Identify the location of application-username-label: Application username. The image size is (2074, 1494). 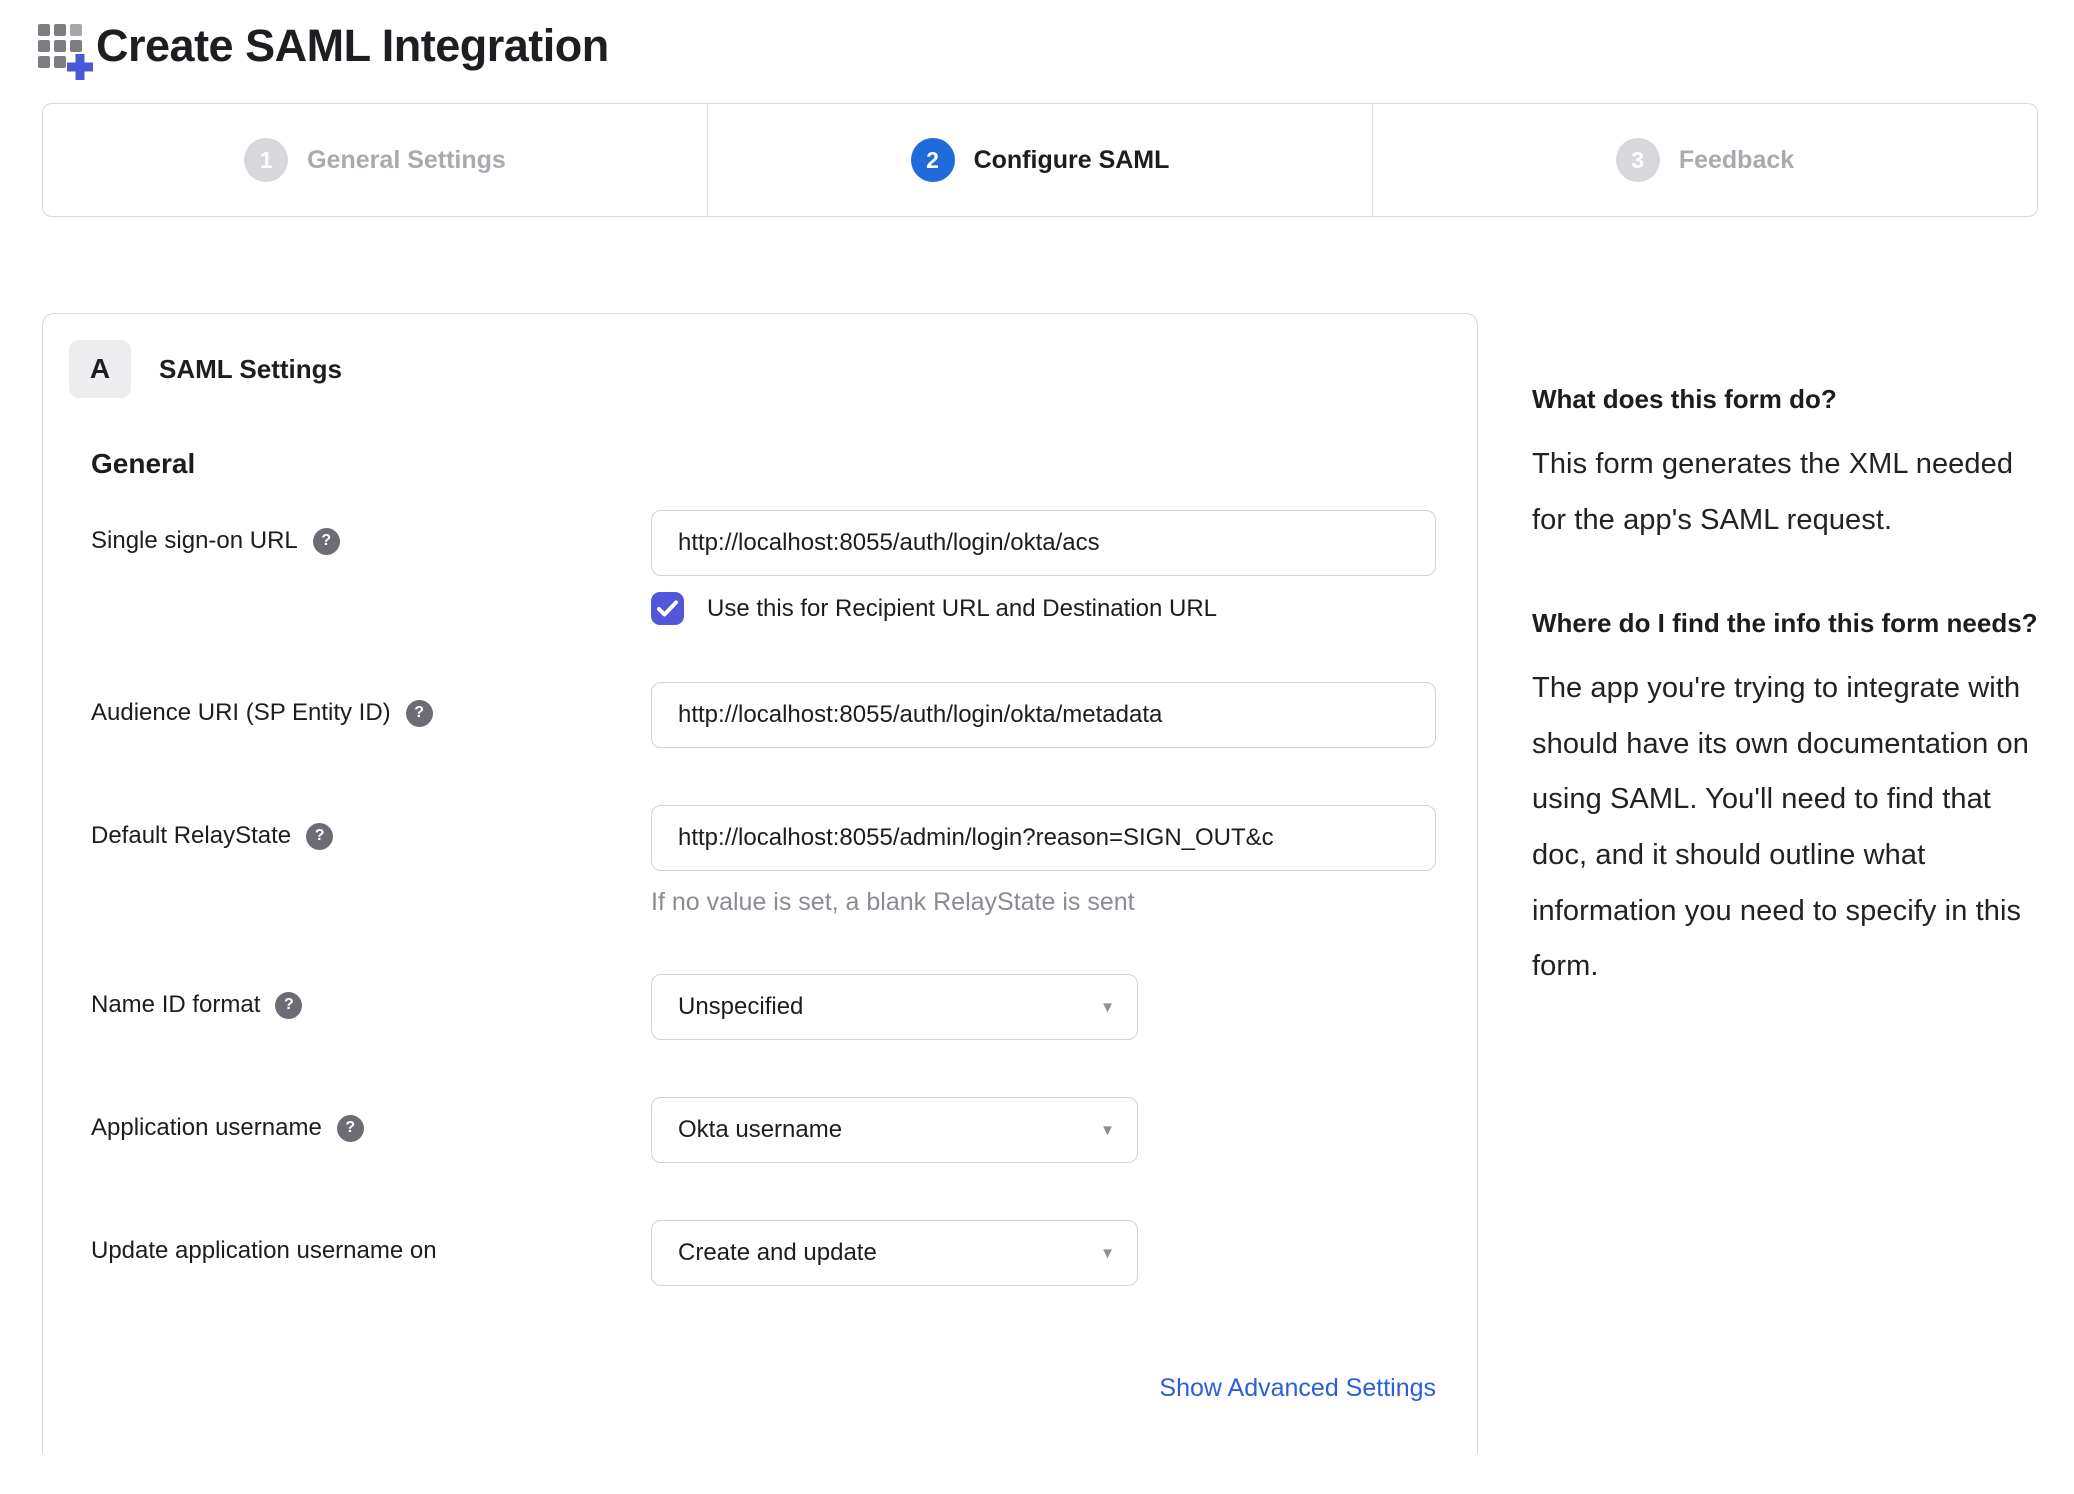
(206, 1127).